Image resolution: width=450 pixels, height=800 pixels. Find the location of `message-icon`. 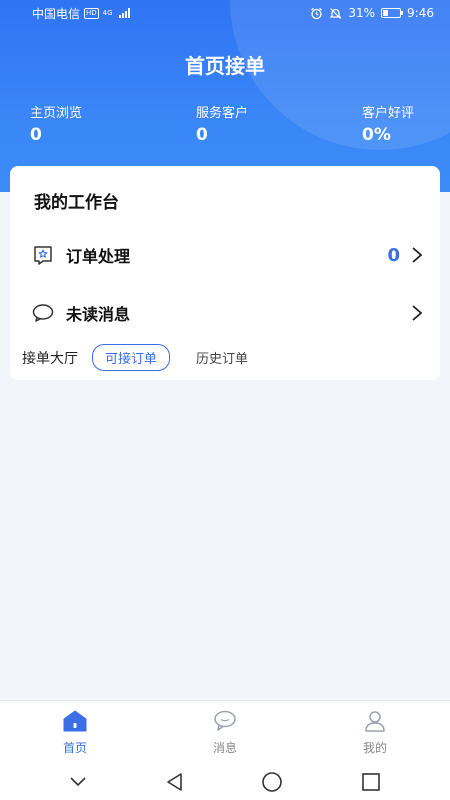

message-icon is located at coordinates (225, 721).